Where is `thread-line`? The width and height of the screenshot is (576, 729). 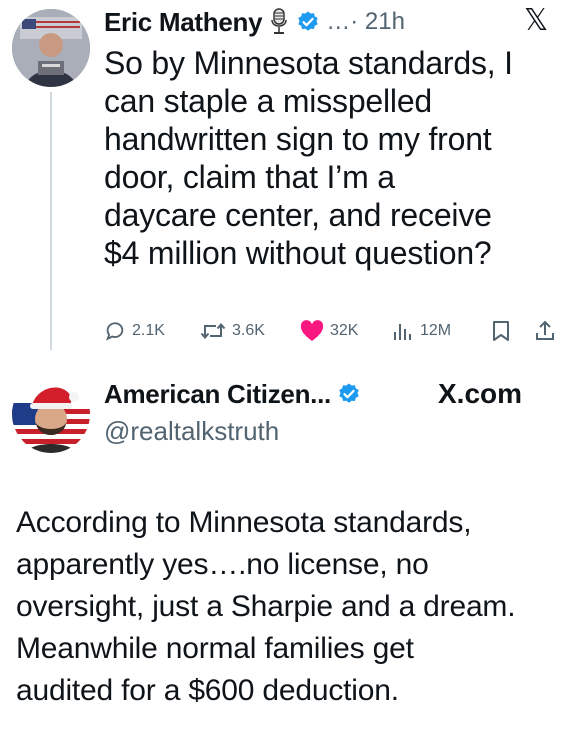
thread-line is located at coordinates (51, 221).